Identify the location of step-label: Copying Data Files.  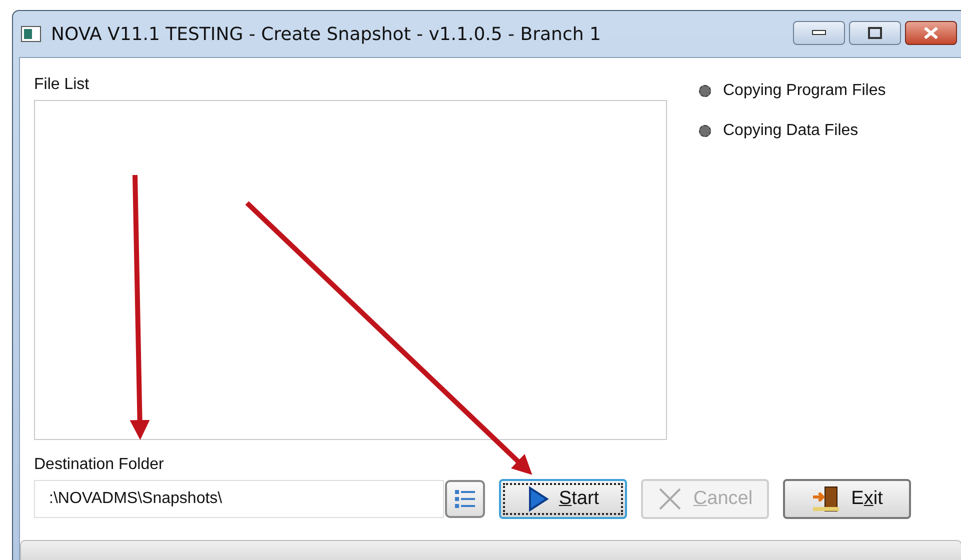
(790, 131).